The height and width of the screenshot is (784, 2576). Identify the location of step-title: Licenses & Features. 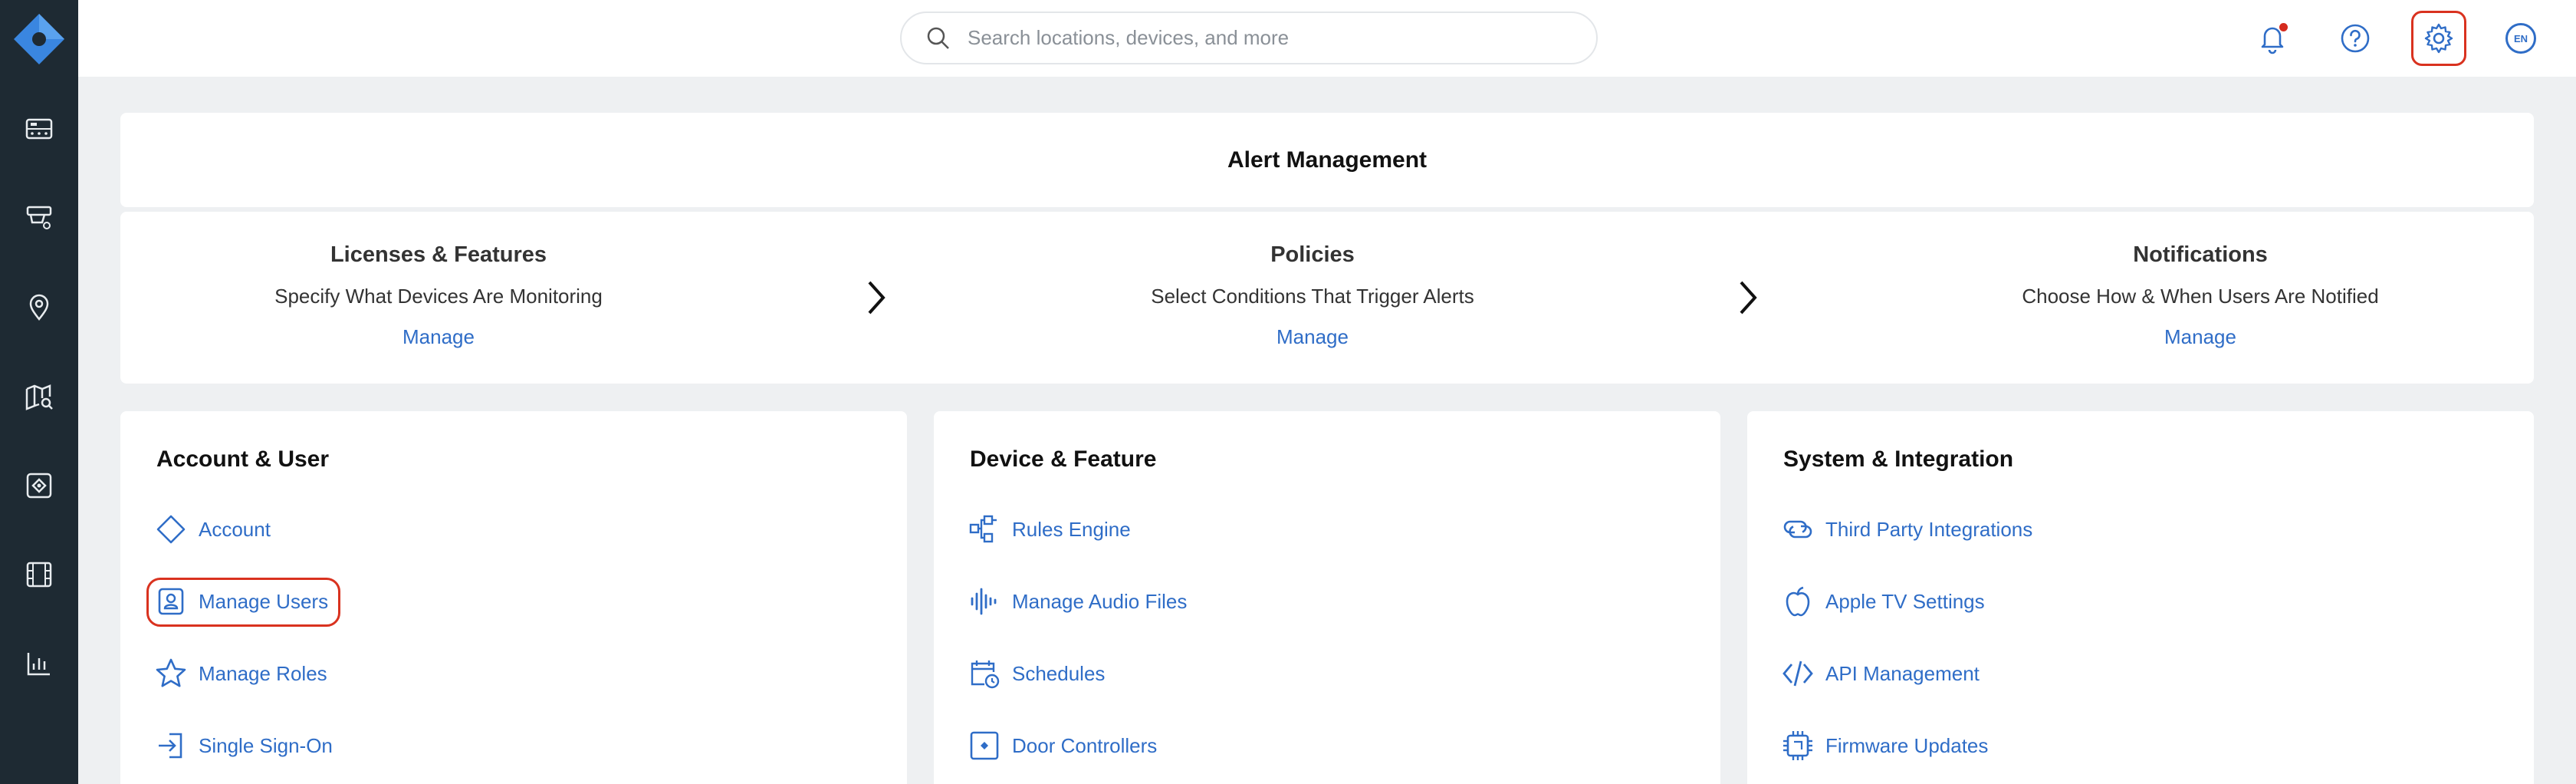
(439, 254).